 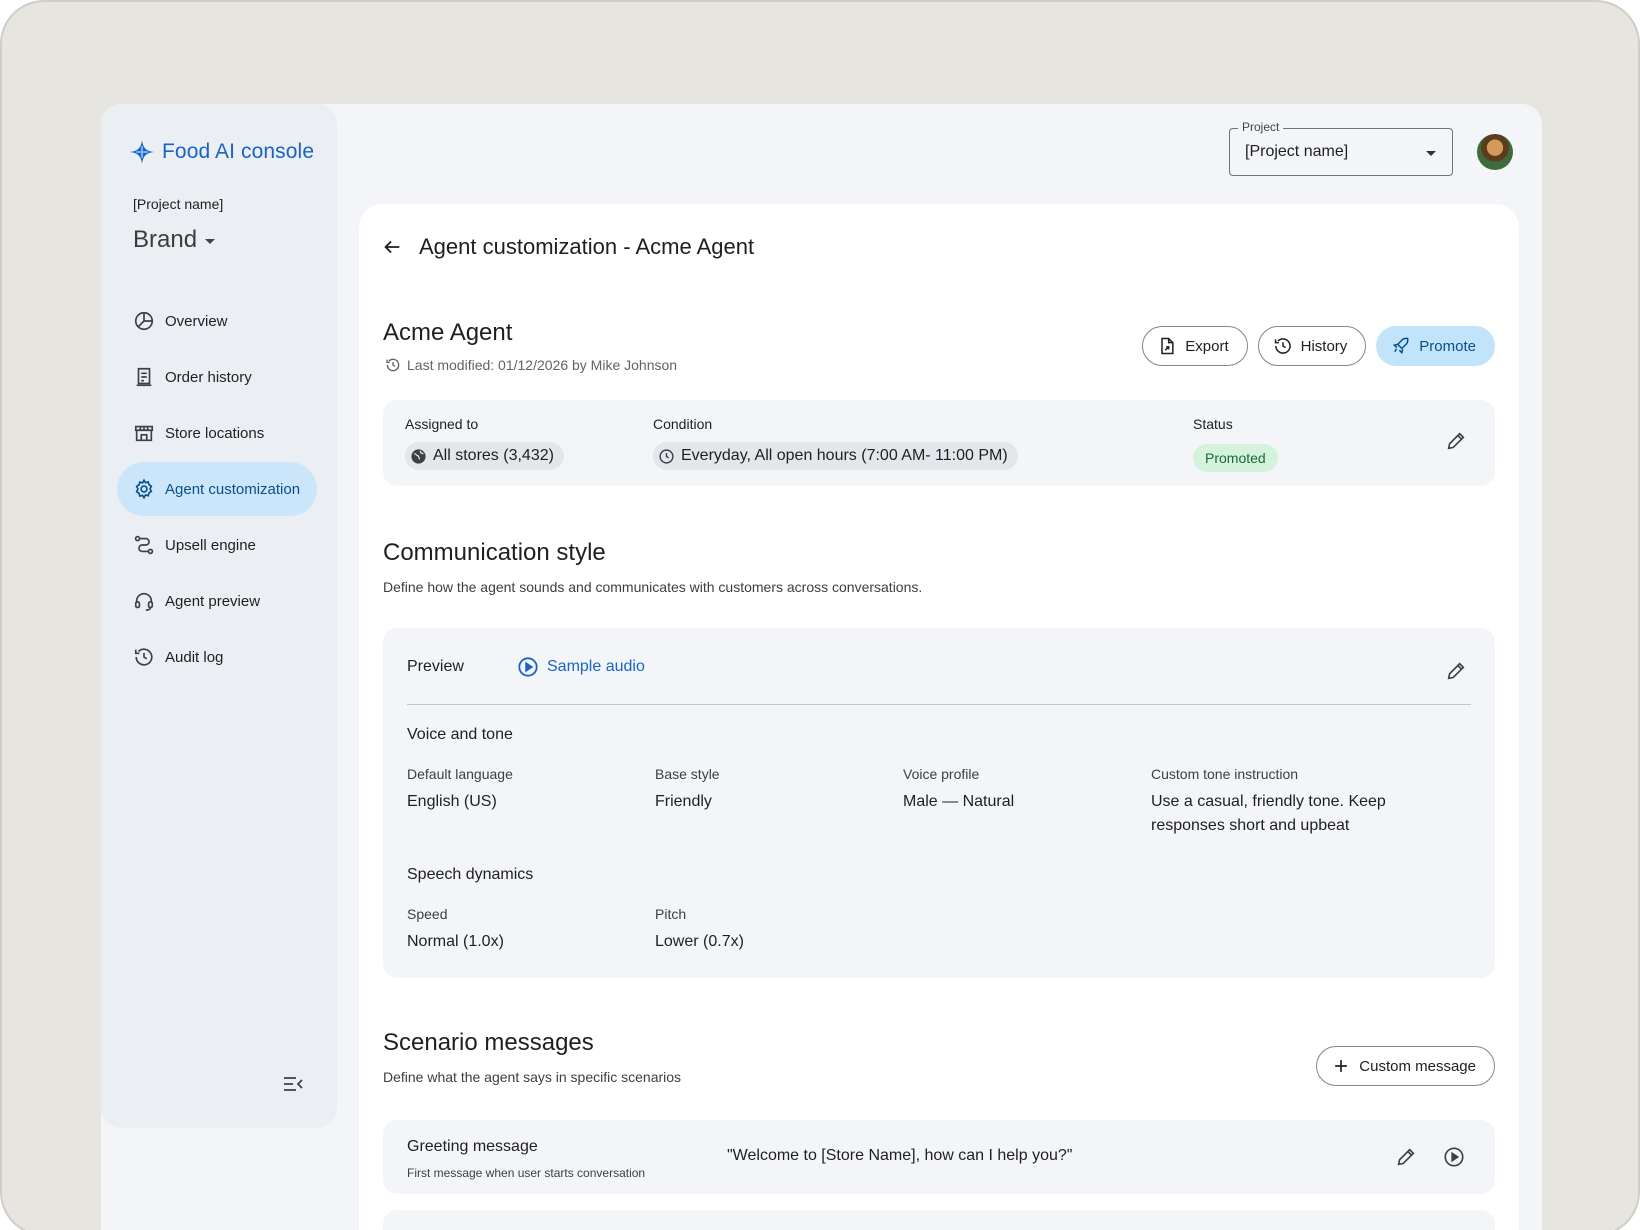 I want to click on pie-chart-icon, so click(x=144, y=321).